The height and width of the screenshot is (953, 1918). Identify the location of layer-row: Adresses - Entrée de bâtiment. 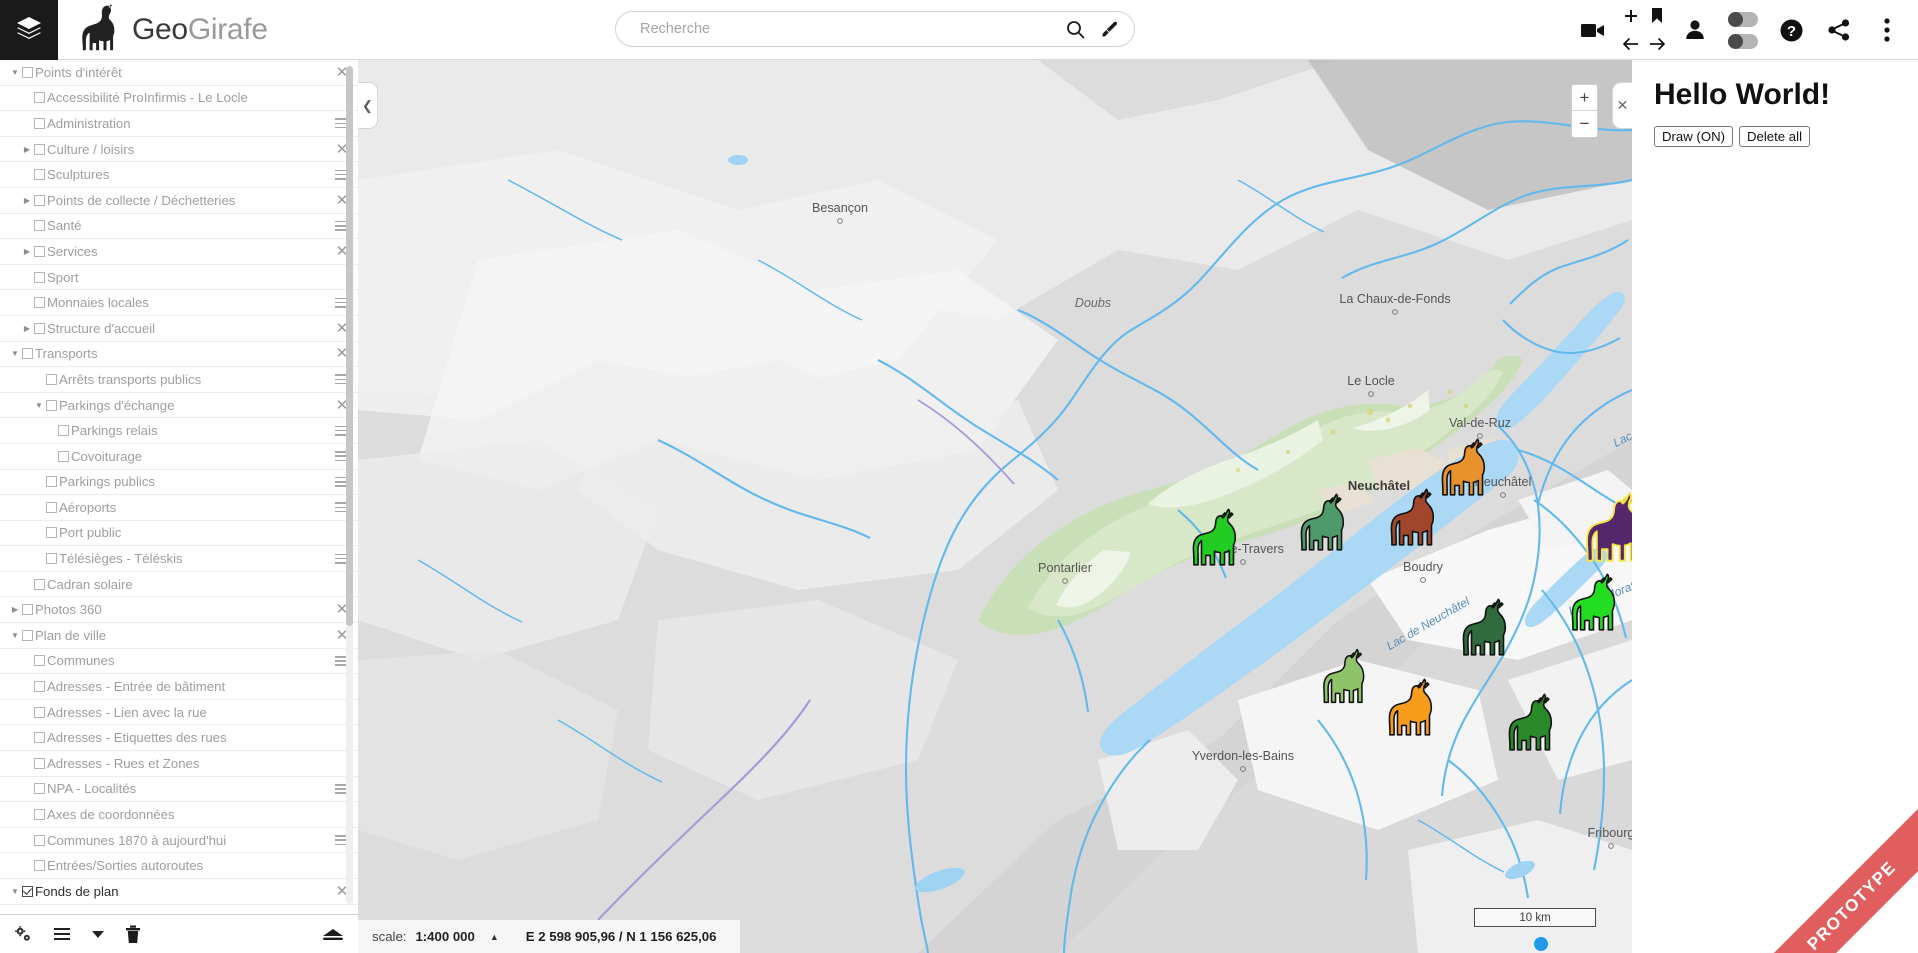
(179, 687).